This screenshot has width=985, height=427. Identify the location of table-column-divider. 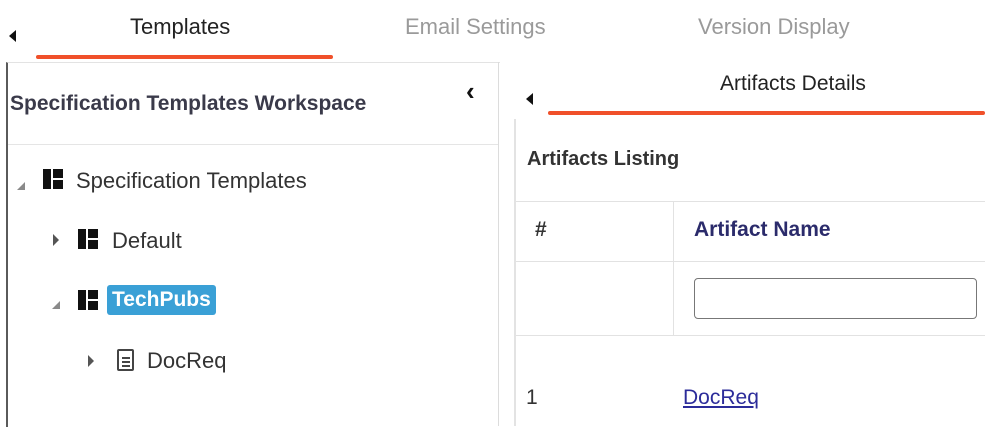
(673, 268).